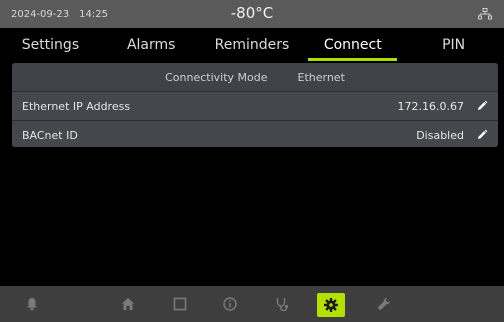  I want to click on nav-service-button, so click(282, 304).